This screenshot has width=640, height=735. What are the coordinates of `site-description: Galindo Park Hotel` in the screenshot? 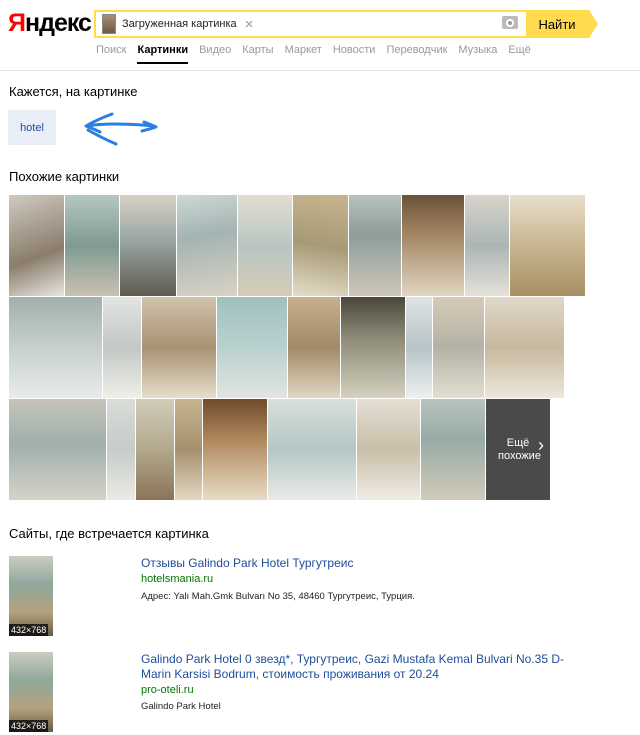 It's located at (181, 706).